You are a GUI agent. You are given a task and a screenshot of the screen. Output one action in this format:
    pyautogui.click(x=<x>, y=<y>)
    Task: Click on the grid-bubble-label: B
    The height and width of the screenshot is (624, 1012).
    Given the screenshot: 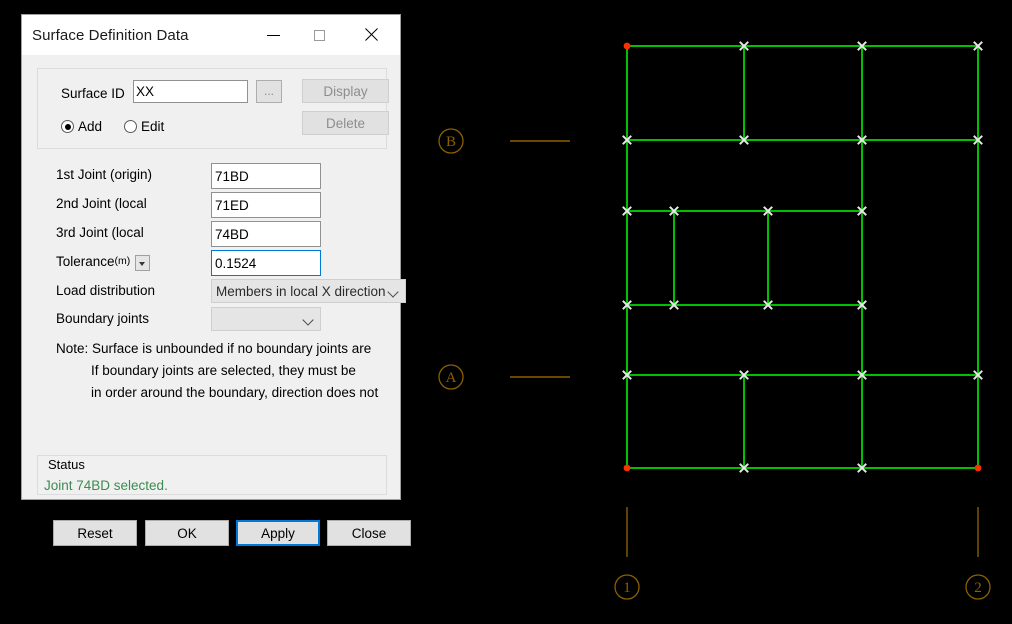 What is the action you would take?
    pyautogui.click(x=451, y=142)
    